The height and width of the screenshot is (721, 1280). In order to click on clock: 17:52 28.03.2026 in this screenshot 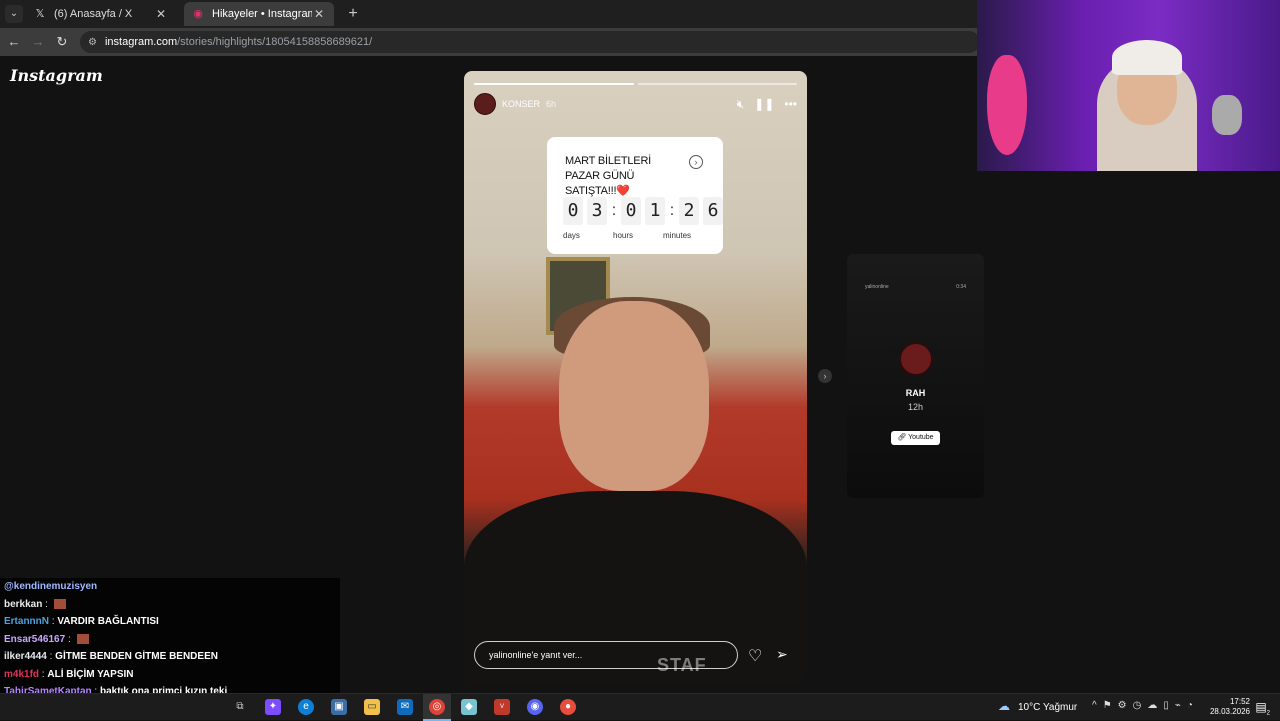, I will do `click(1230, 707)`.